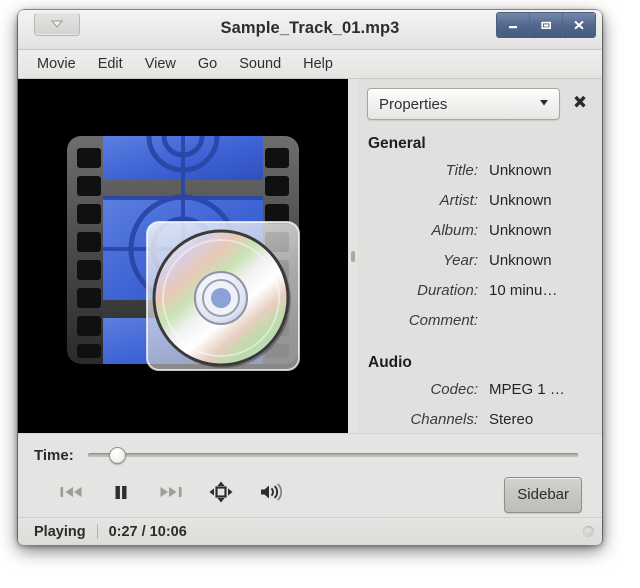 Image resolution: width=640 pixels, height=588 pixels. I want to click on titlebar: Sample_Track_01.mp3, so click(310, 30).